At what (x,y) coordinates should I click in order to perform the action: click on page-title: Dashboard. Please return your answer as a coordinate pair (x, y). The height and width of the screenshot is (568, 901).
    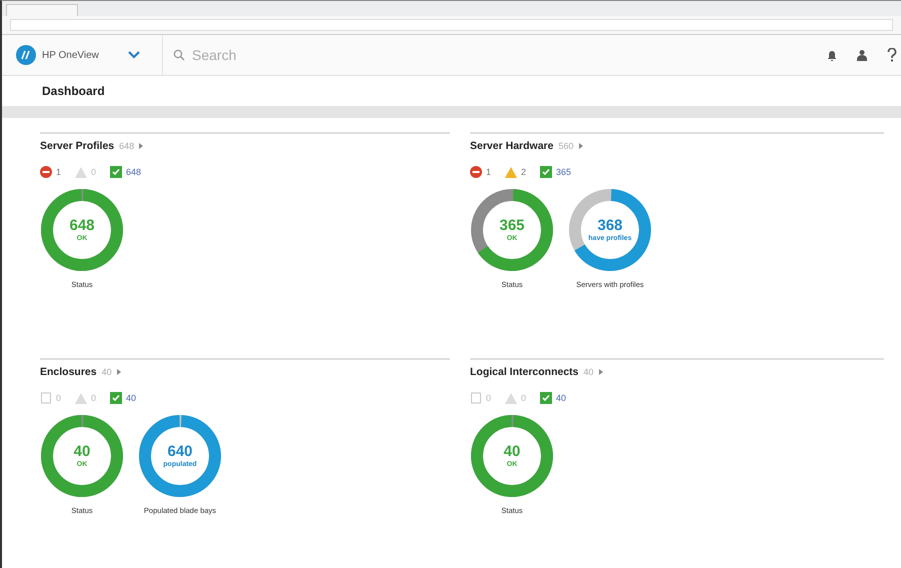
    Looking at the image, I should click on (73, 91).